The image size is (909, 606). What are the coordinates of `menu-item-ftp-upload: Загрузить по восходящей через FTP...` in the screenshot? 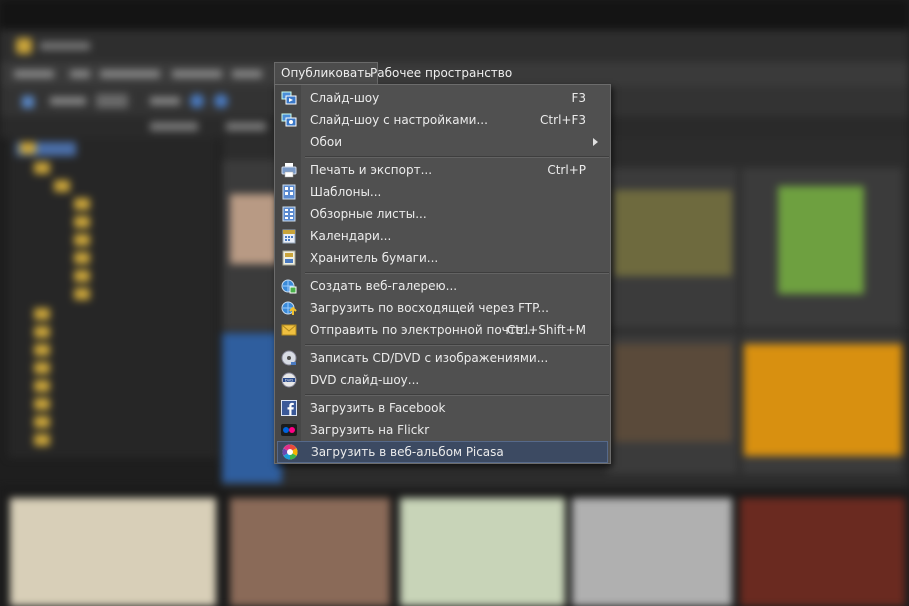 It's located at (442, 308).